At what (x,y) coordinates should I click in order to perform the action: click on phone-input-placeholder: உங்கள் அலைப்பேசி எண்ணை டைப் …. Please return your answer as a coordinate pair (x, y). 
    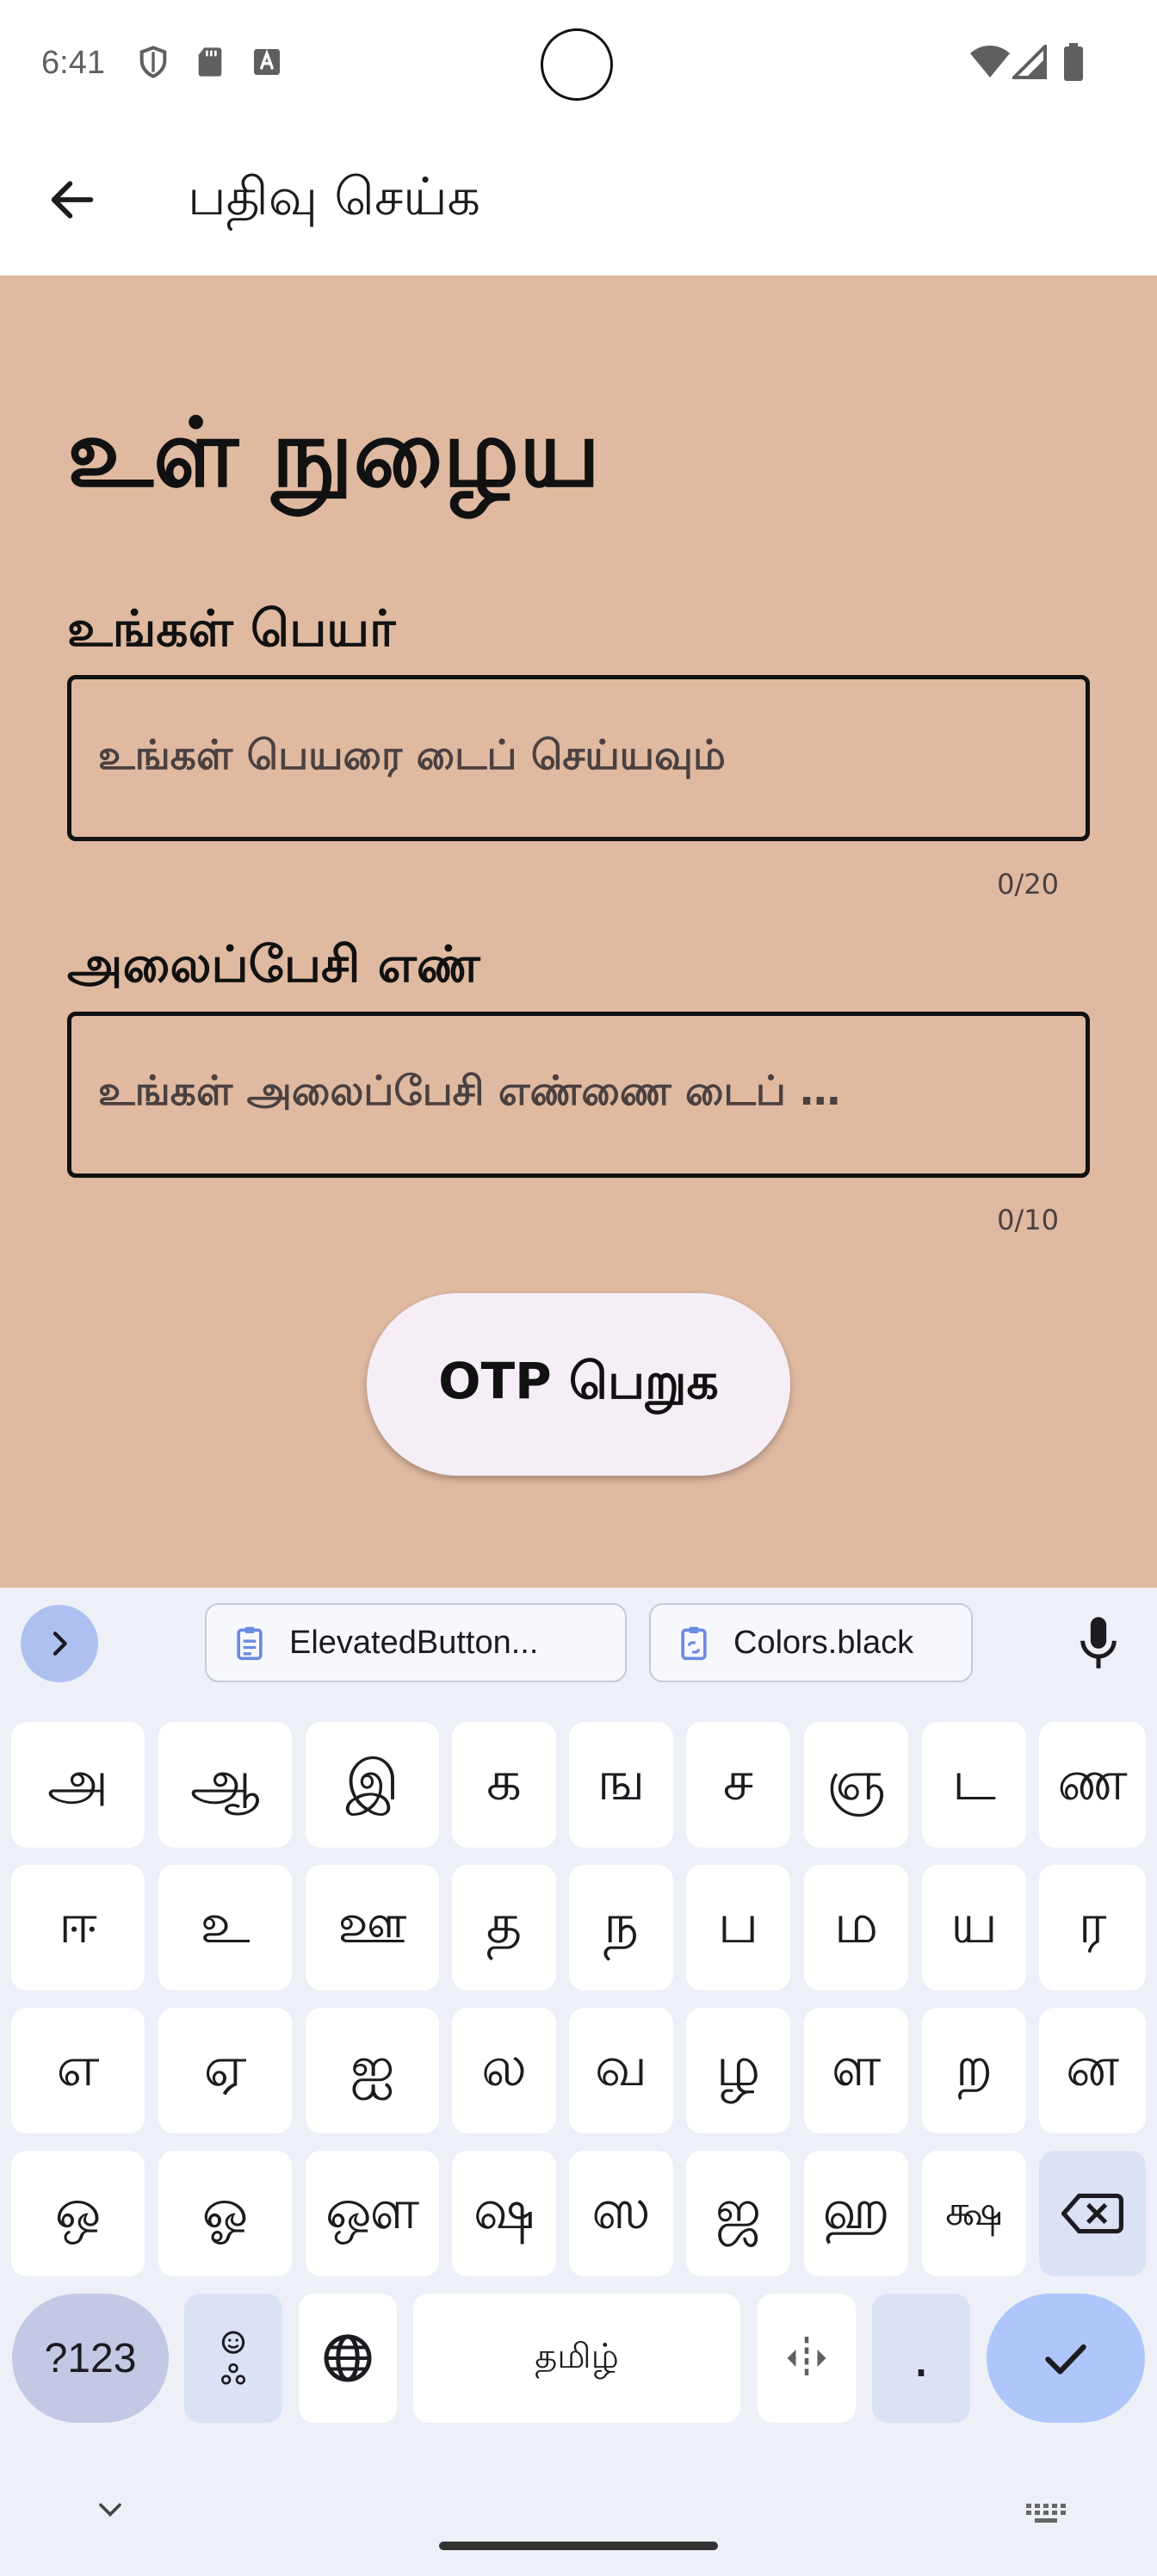
    Looking at the image, I should click on (470, 1091).